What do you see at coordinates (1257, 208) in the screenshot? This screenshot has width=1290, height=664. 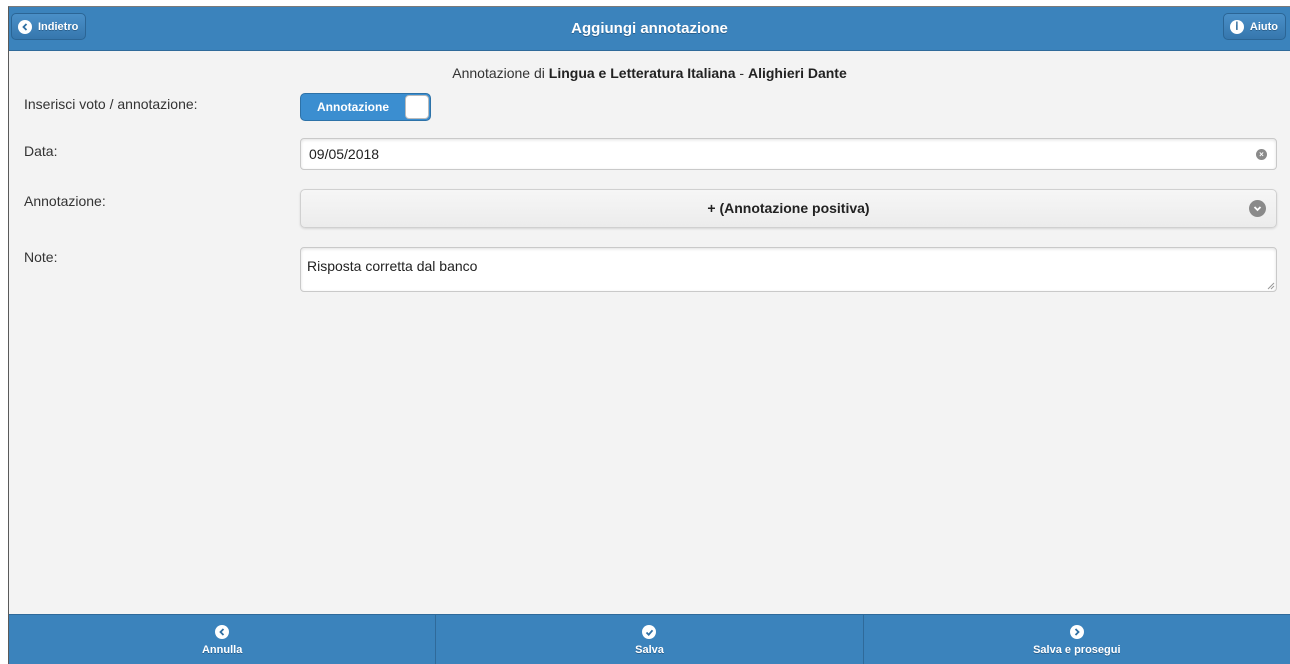 I see `chevron-down-icon` at bounding box center [1257, 208].